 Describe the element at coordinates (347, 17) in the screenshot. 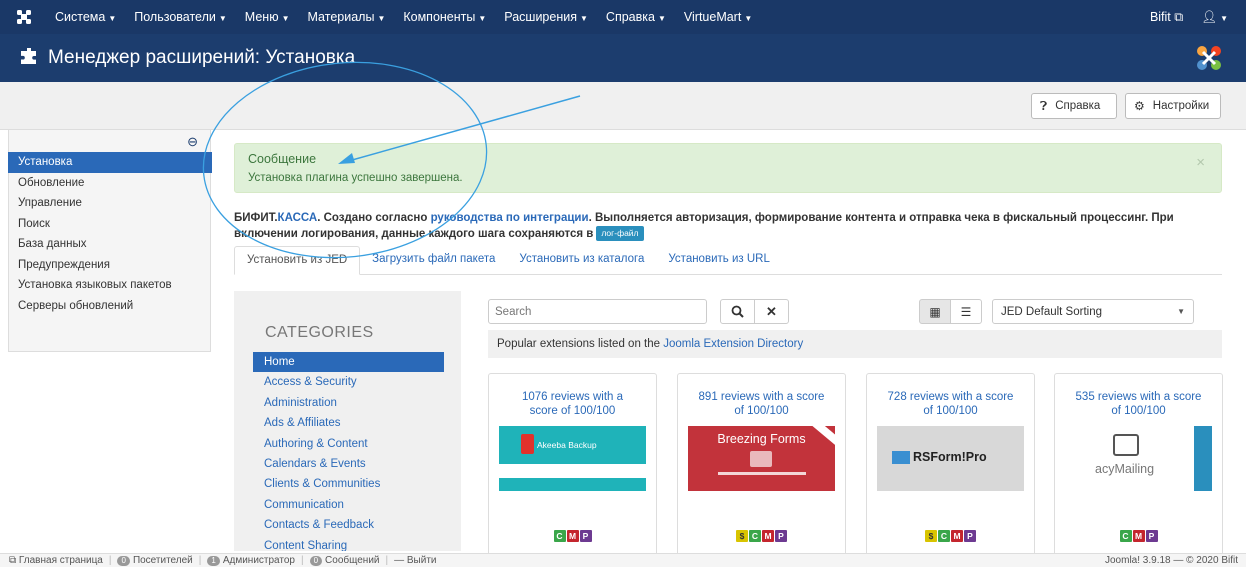

I see `menu-content: Материалы ▼` at that location.